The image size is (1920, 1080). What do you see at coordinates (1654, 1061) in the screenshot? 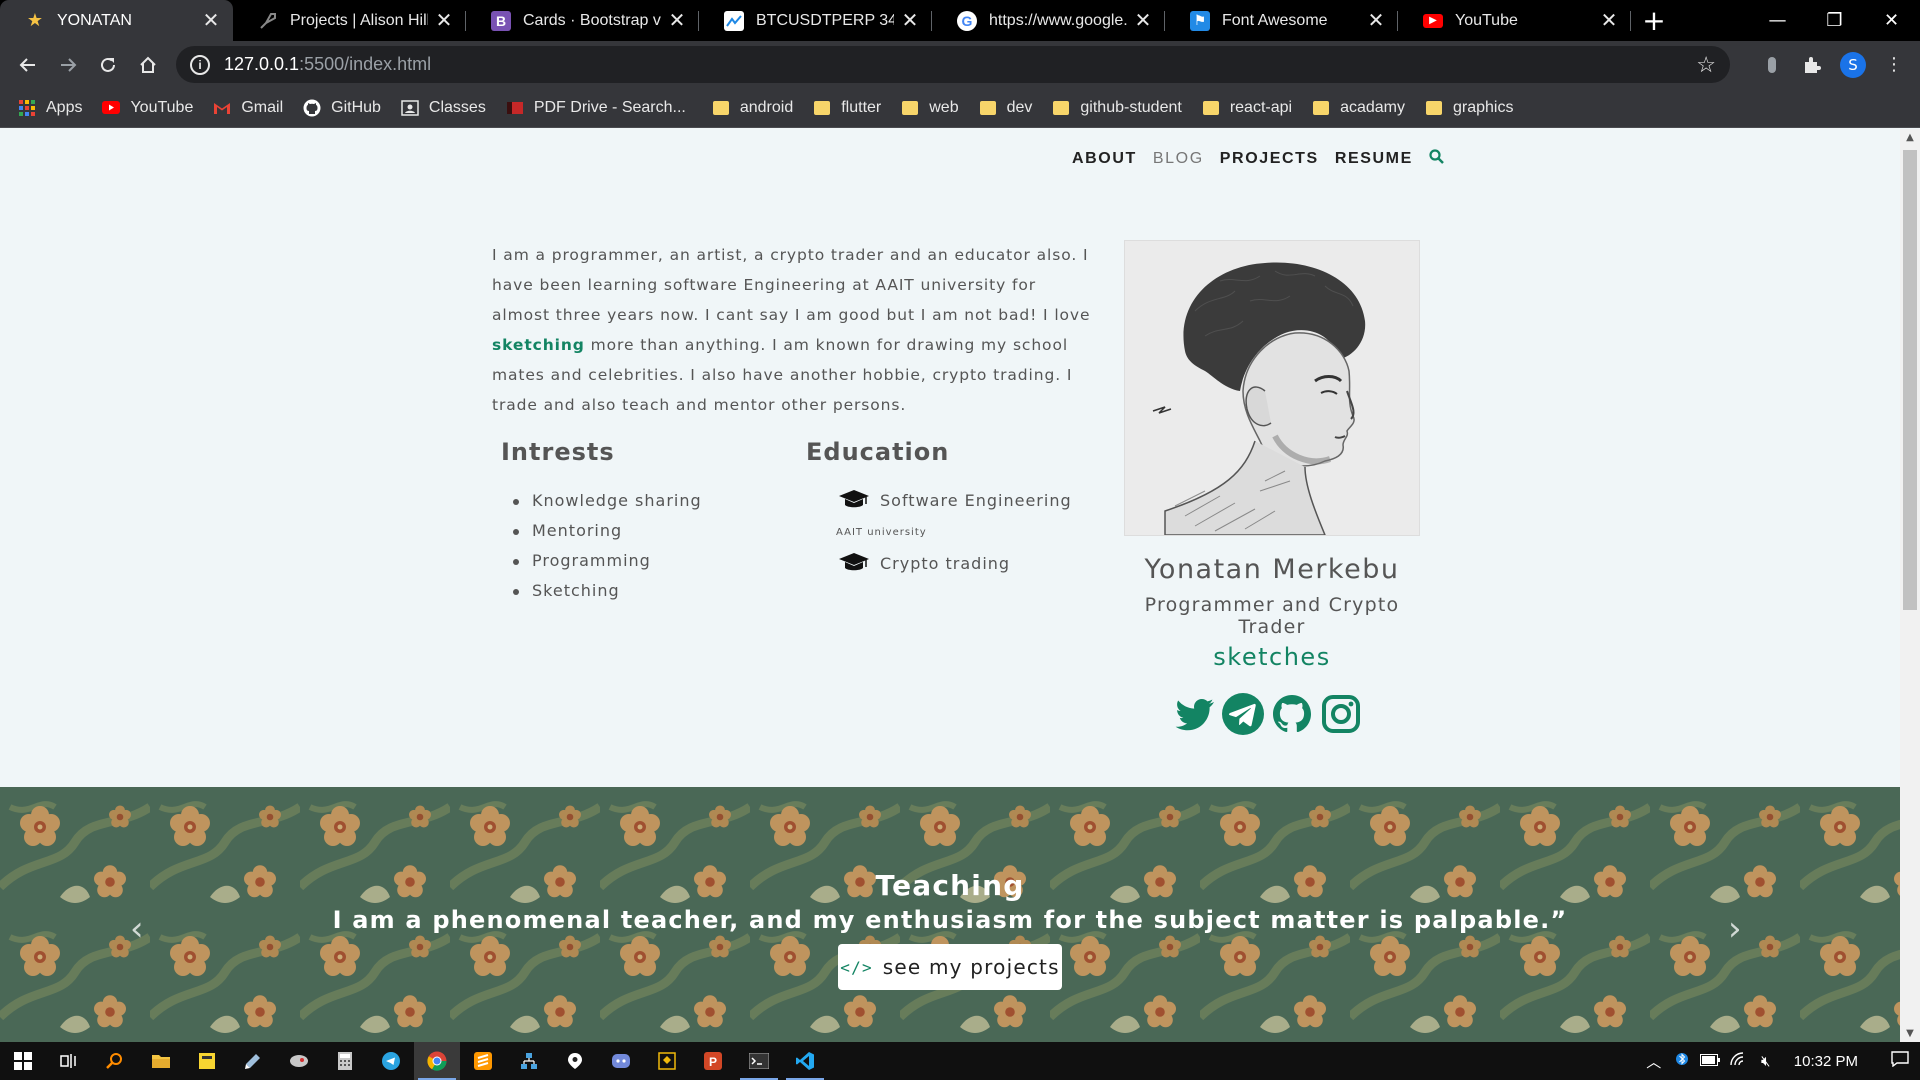
I see `chevron-up-icon: ︿` at bounding box center [1654, 1061].